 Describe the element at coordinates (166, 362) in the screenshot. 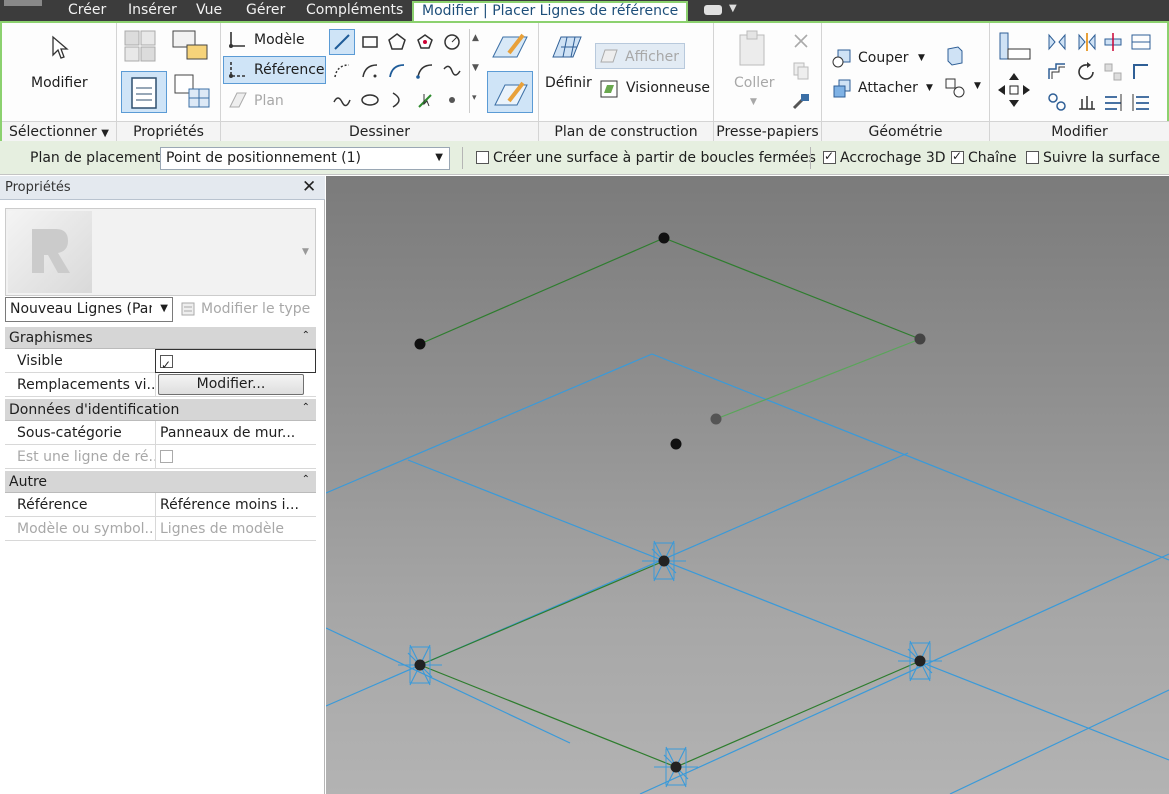

I see `visible-checkbox` at that location.